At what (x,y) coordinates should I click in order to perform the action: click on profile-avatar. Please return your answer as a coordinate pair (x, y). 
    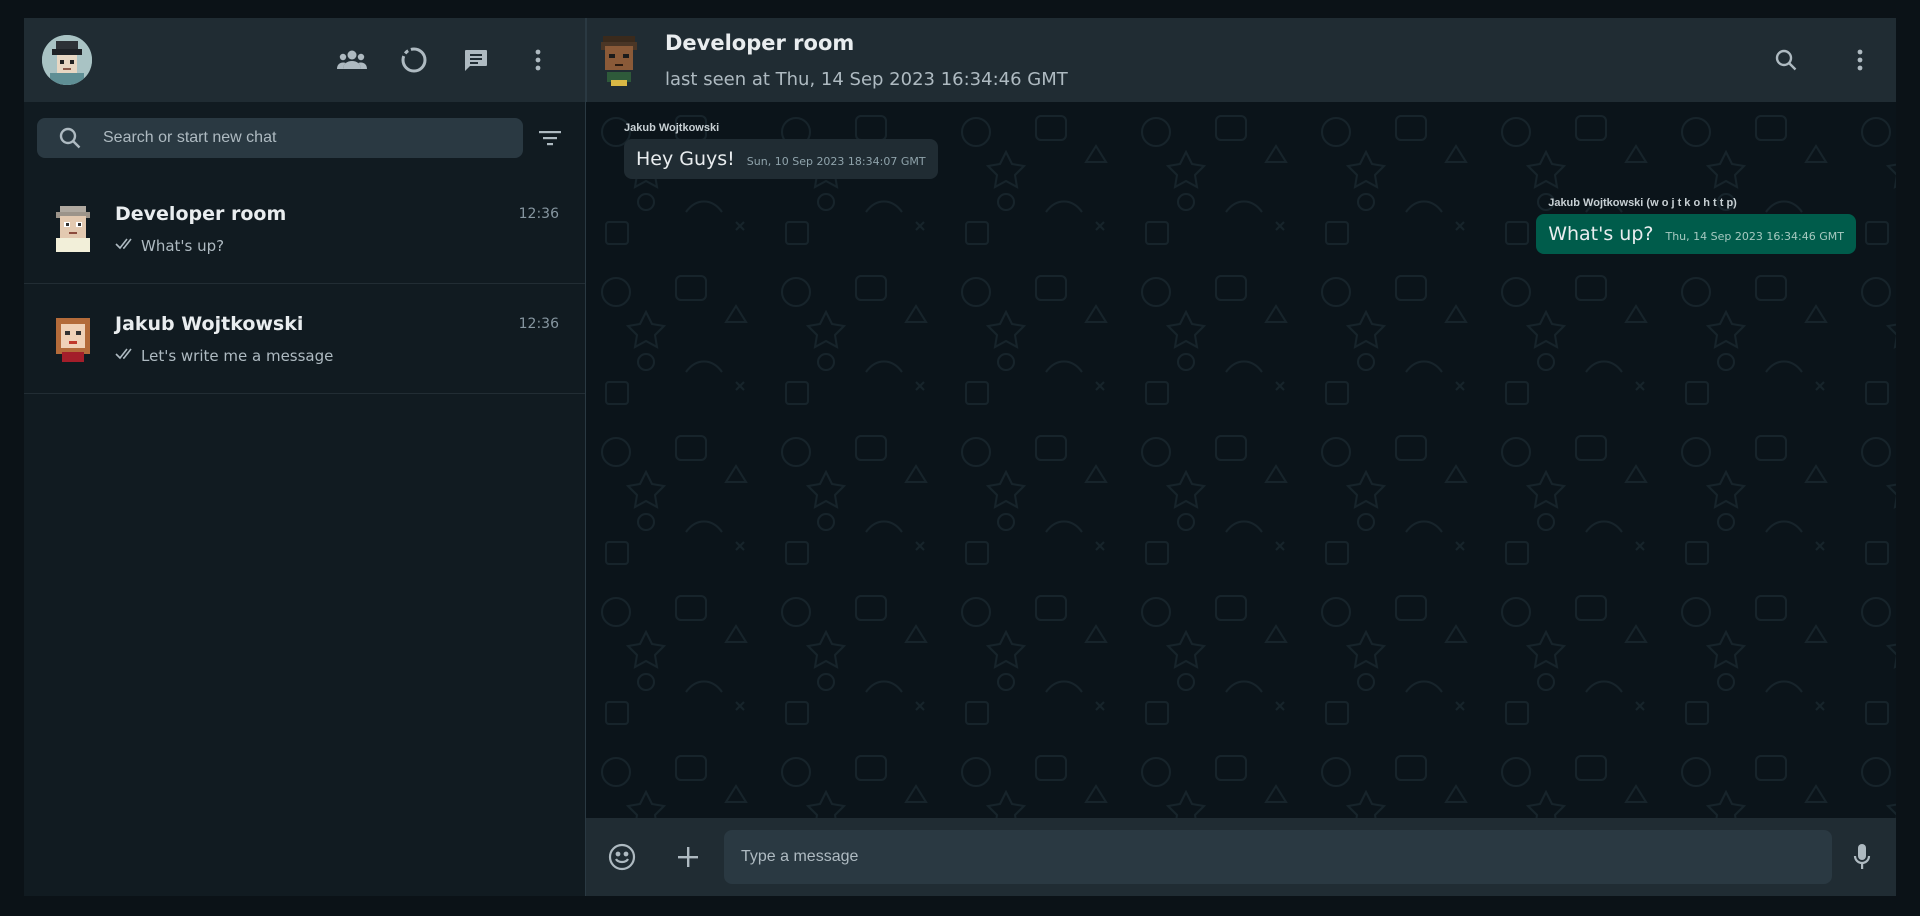
    Looking at the image, I should click on (67, 60).